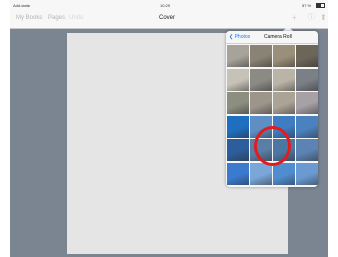  I want to click on picker-header: ❮ Photos Camera Roll, so click(272, 37).